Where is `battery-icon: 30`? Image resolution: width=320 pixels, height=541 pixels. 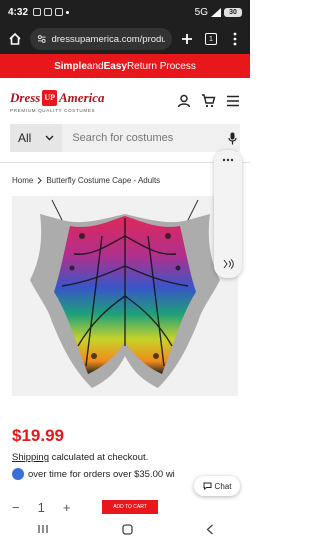 battery-icon: 30 is located at coordinates (233, 12).